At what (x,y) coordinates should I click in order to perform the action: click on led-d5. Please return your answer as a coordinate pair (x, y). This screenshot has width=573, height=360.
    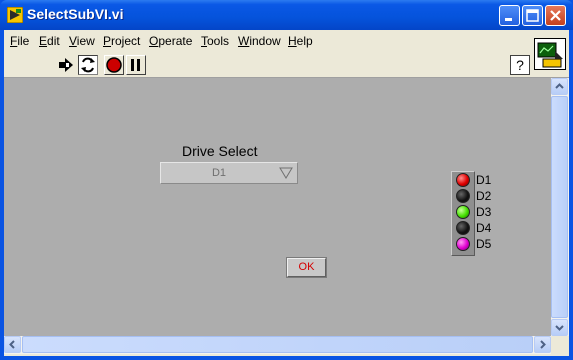
    Looking at the image, I should click on (463, 244).